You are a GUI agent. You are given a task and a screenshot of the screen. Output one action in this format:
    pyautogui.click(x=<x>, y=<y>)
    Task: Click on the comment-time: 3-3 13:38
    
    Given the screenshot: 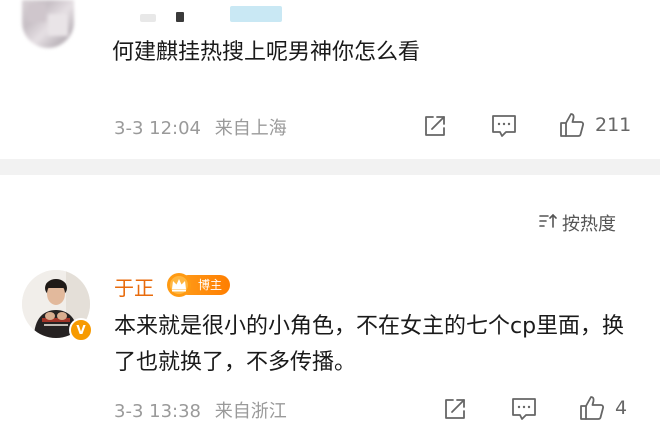 What is the action you would take?
    pyautogui.click(x=157, y=411)
    